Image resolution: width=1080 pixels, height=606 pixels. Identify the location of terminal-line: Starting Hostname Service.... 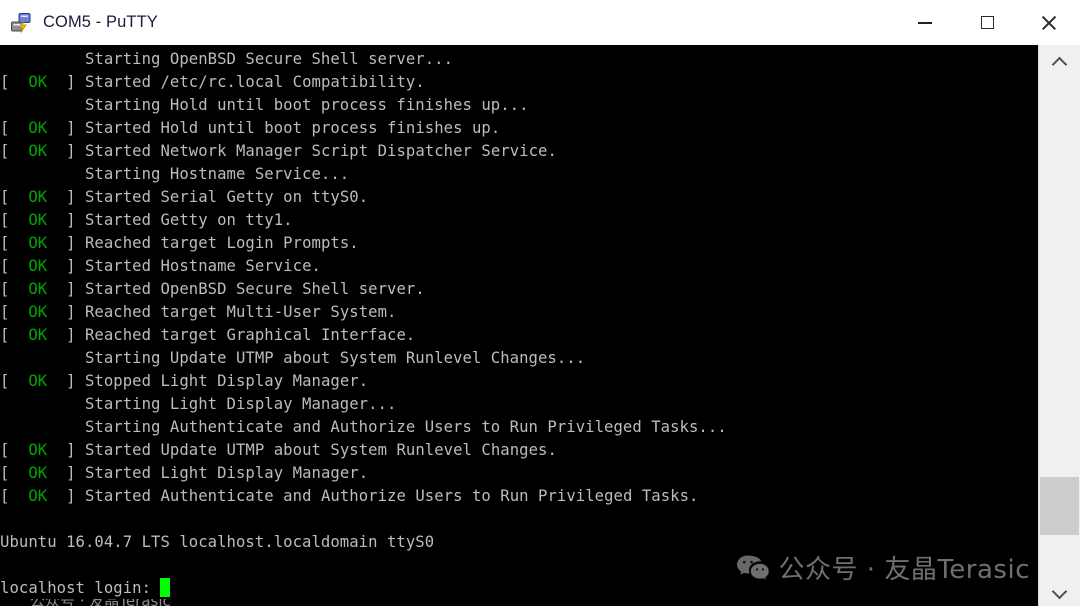
(519, 174).